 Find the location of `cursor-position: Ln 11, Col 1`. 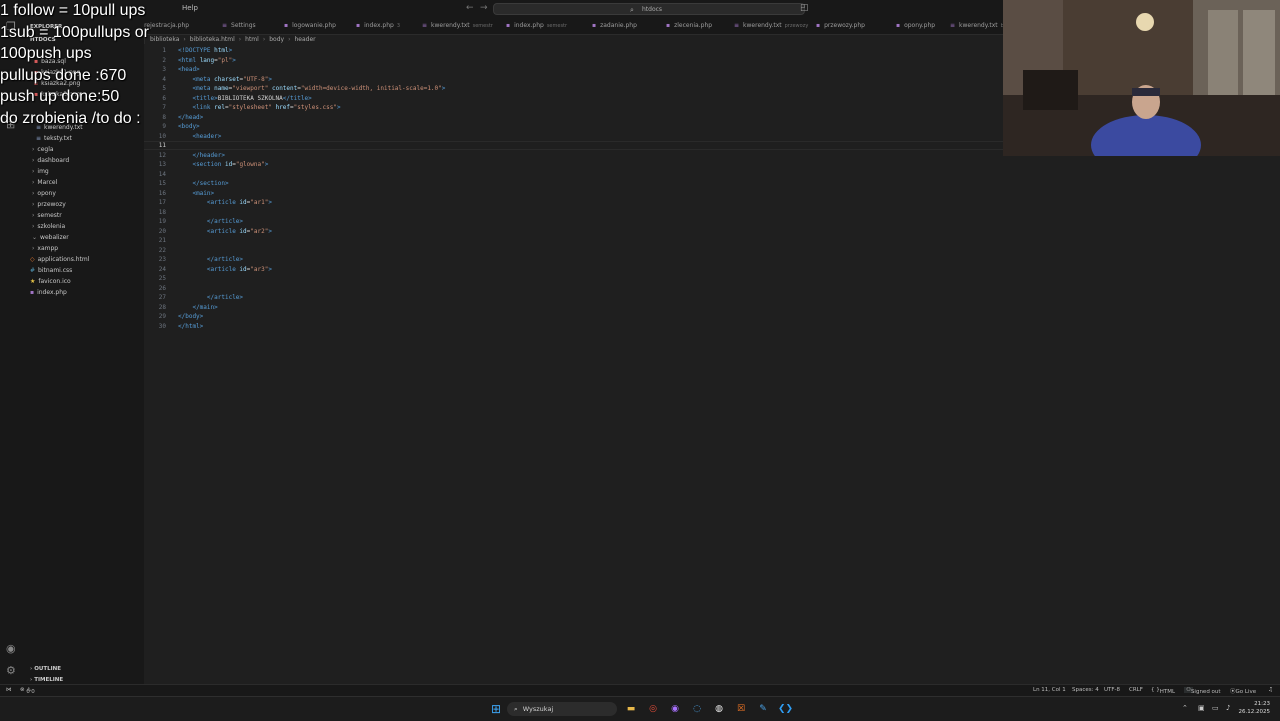

cursor-position: Ln 11, Col 1 is located at coordinates (1049, 690).